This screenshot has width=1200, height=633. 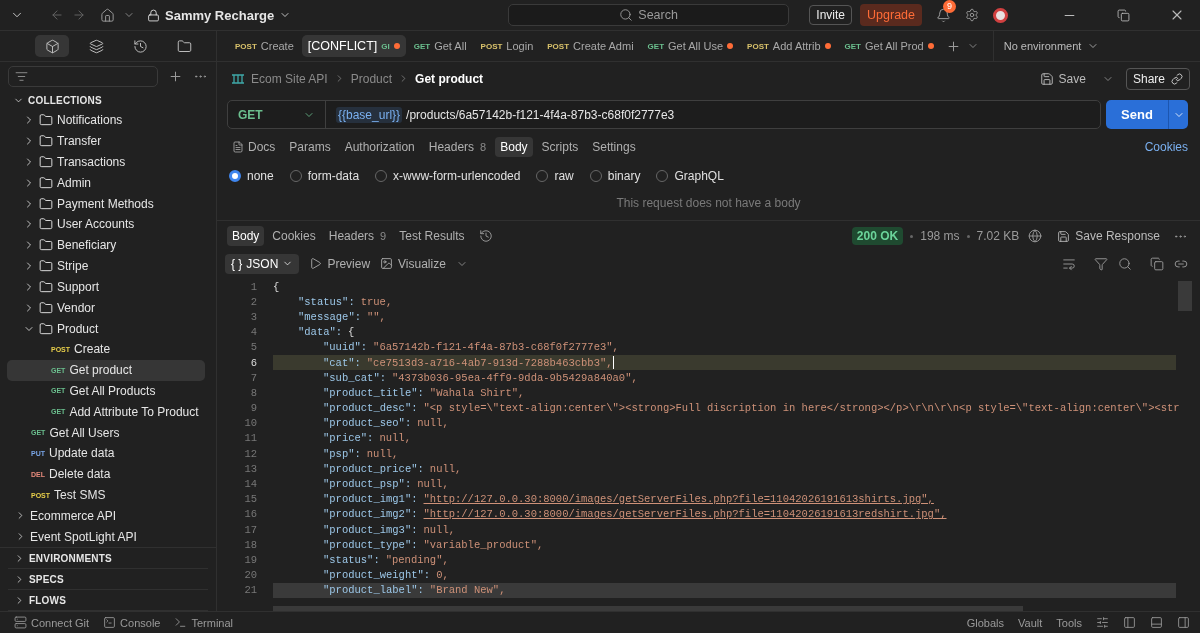 I want to click on filter-field, so click(x=83, y=76).